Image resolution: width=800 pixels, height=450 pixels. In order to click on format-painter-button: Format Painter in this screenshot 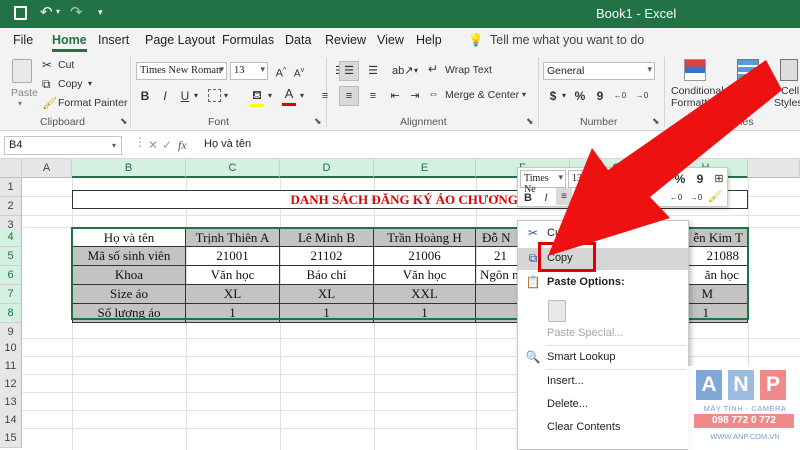, I will do `click(92, 103)`.